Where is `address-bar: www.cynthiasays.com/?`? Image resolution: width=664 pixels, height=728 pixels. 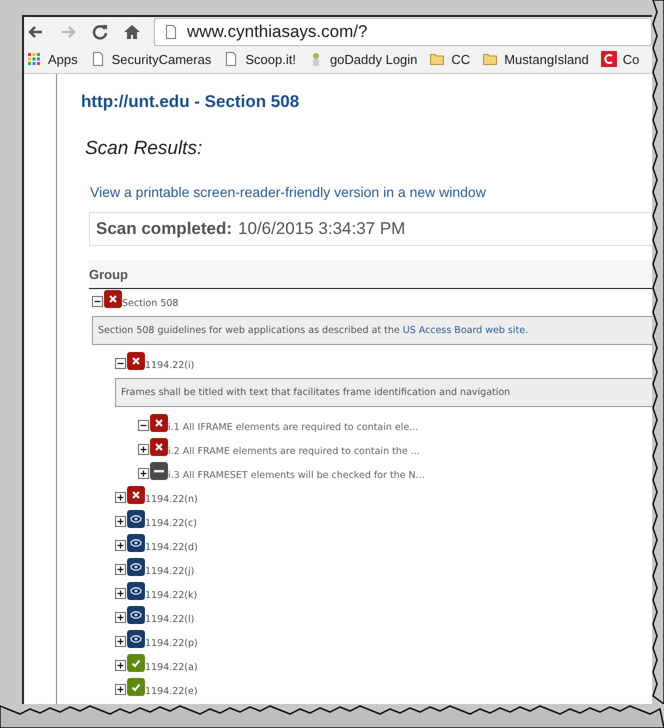 address-bar: www.cynthiasays.com/? is located at coordinates (403, 32).